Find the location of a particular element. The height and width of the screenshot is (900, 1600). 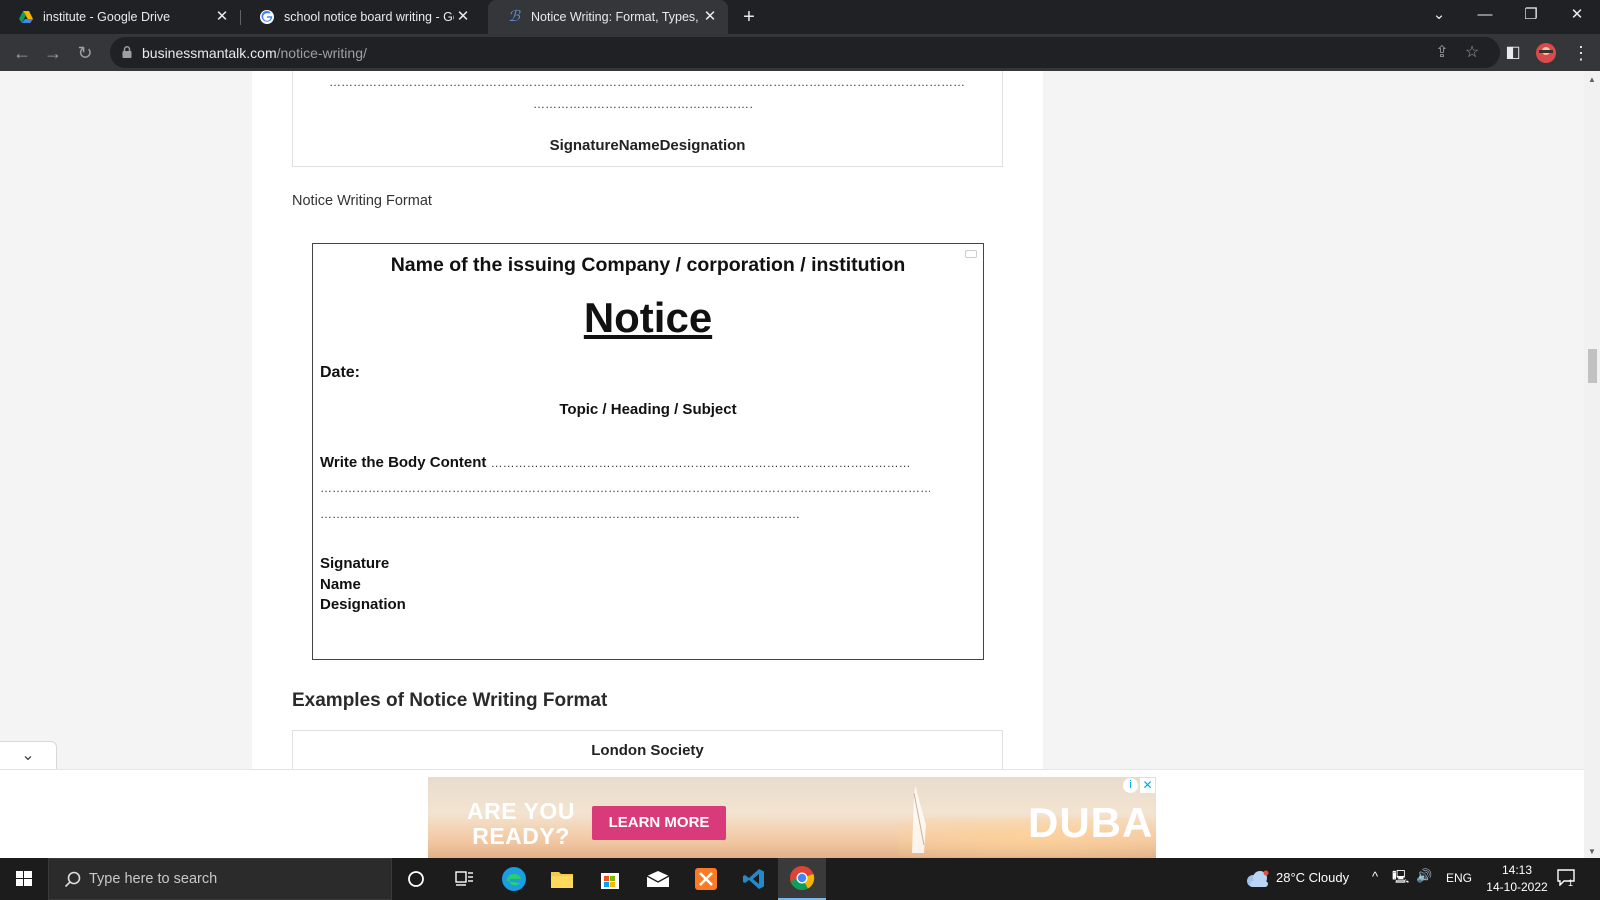

clock-date: 14-10-2022 is located at coordinates (1517, 887).